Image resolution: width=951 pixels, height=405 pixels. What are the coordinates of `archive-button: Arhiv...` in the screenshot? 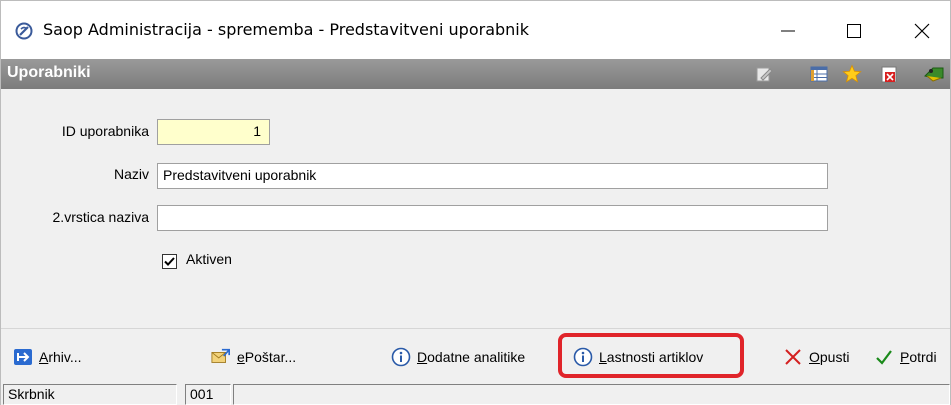 It's located at (47, 357).